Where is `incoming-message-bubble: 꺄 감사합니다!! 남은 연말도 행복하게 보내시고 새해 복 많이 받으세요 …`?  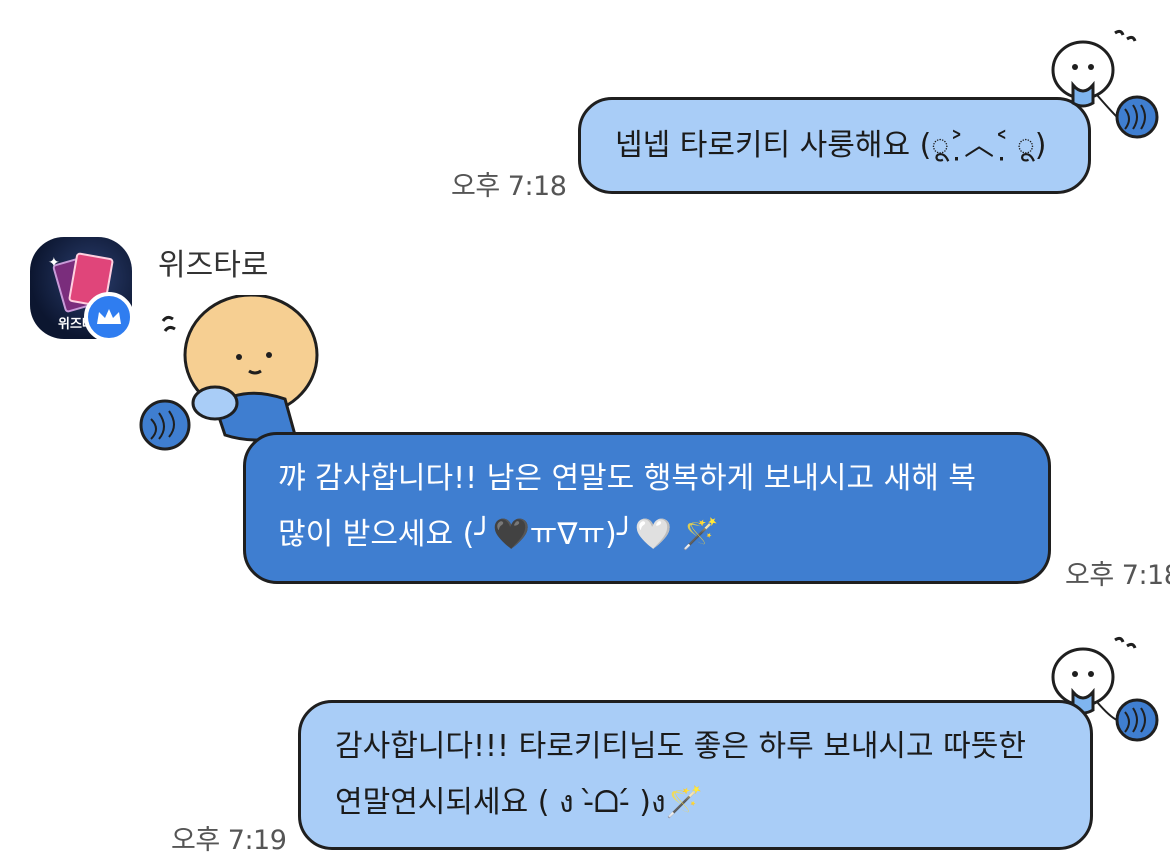
incoming-message-bubble: 꺄 감사합니다!! 남은 연말도 행복하게 보내시고 새해 복 많이 받으세요 … is located at coordinates (647, 508).